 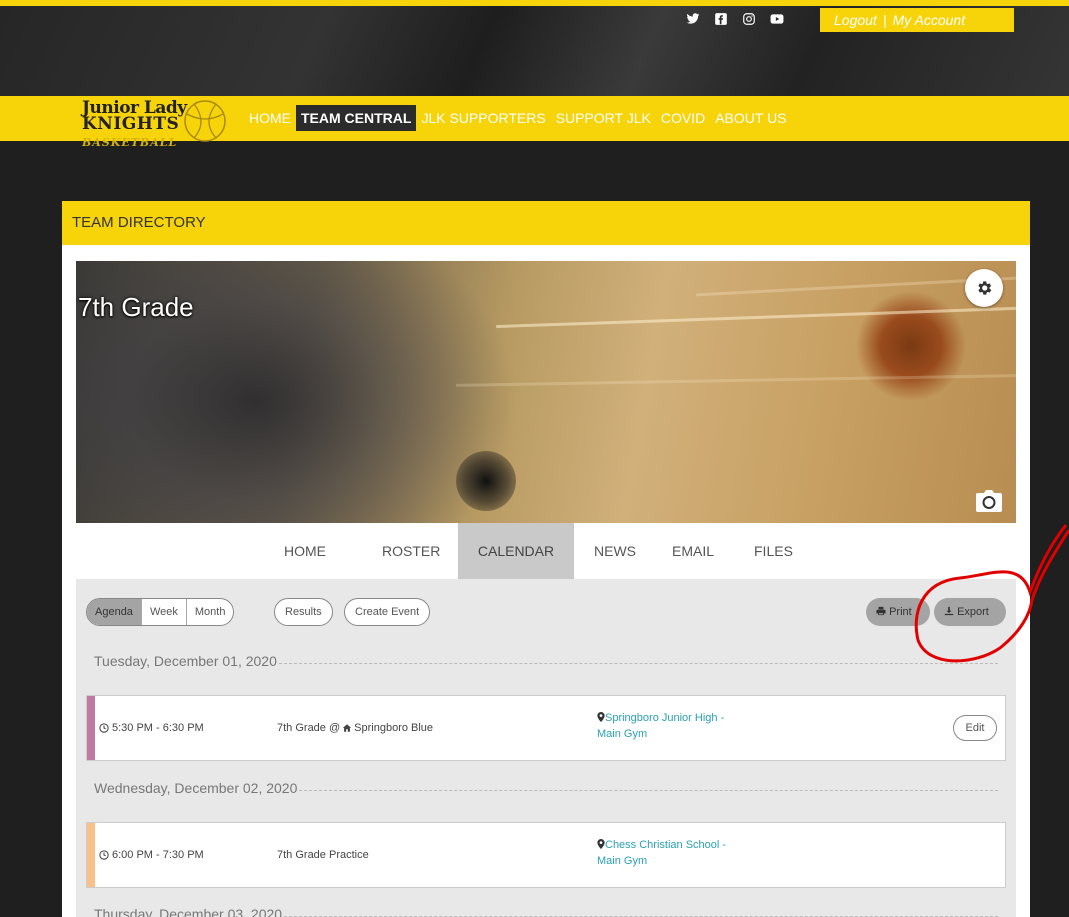 I want to click on logout-link: Logout, so click(x=855, y=20).